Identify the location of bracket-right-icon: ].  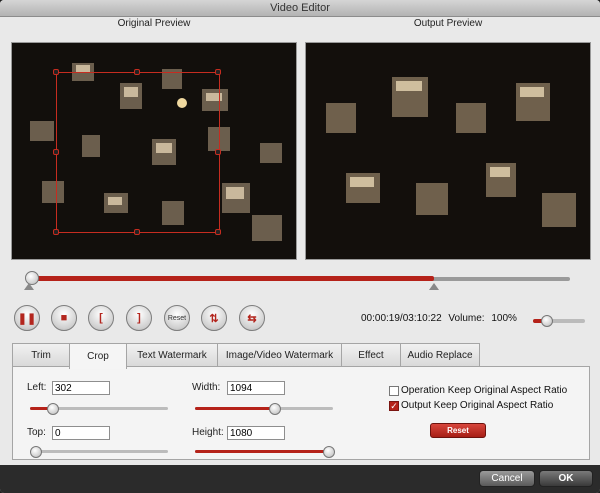
(139, 318).